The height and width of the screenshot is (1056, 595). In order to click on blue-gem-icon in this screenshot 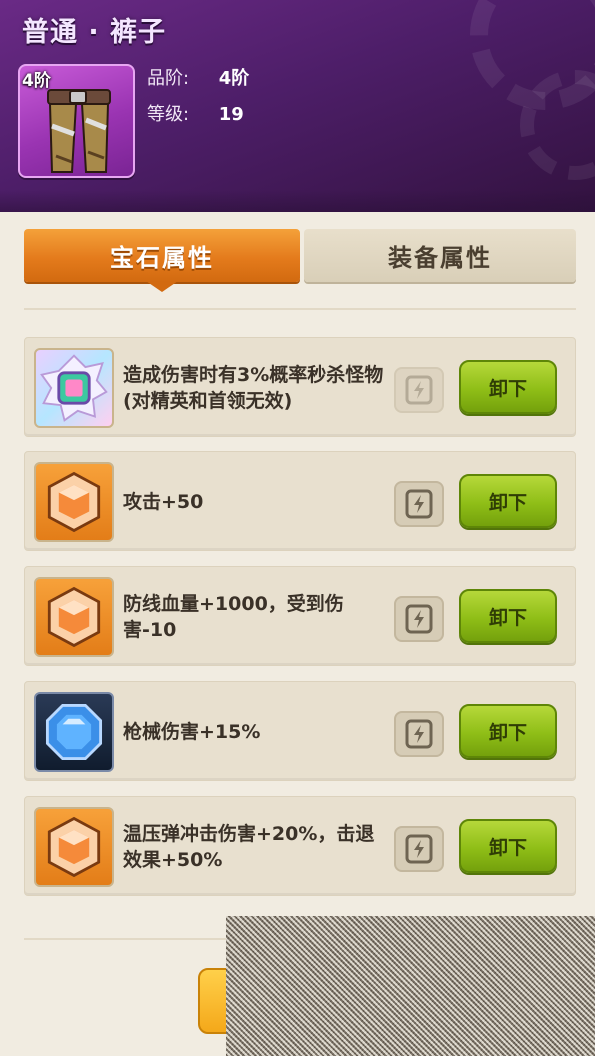, I will do `click(74, 732)`.